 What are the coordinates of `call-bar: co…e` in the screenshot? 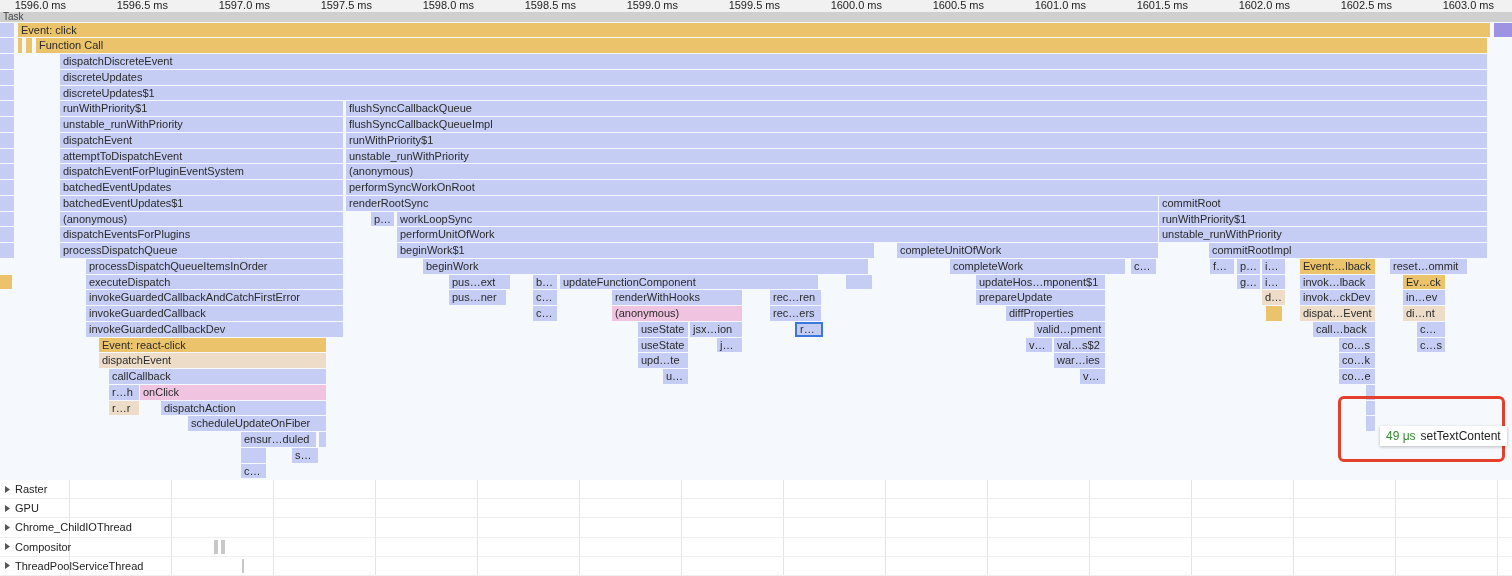 It's located at (1357, 376).